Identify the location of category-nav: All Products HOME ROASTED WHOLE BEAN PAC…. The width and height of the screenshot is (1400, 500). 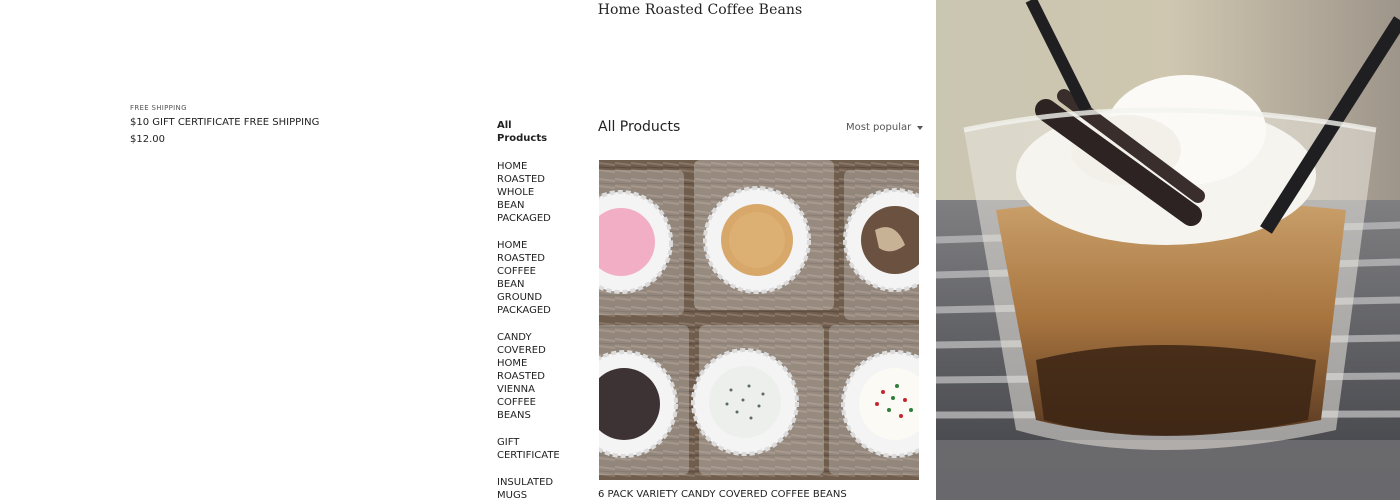
(528, 309).